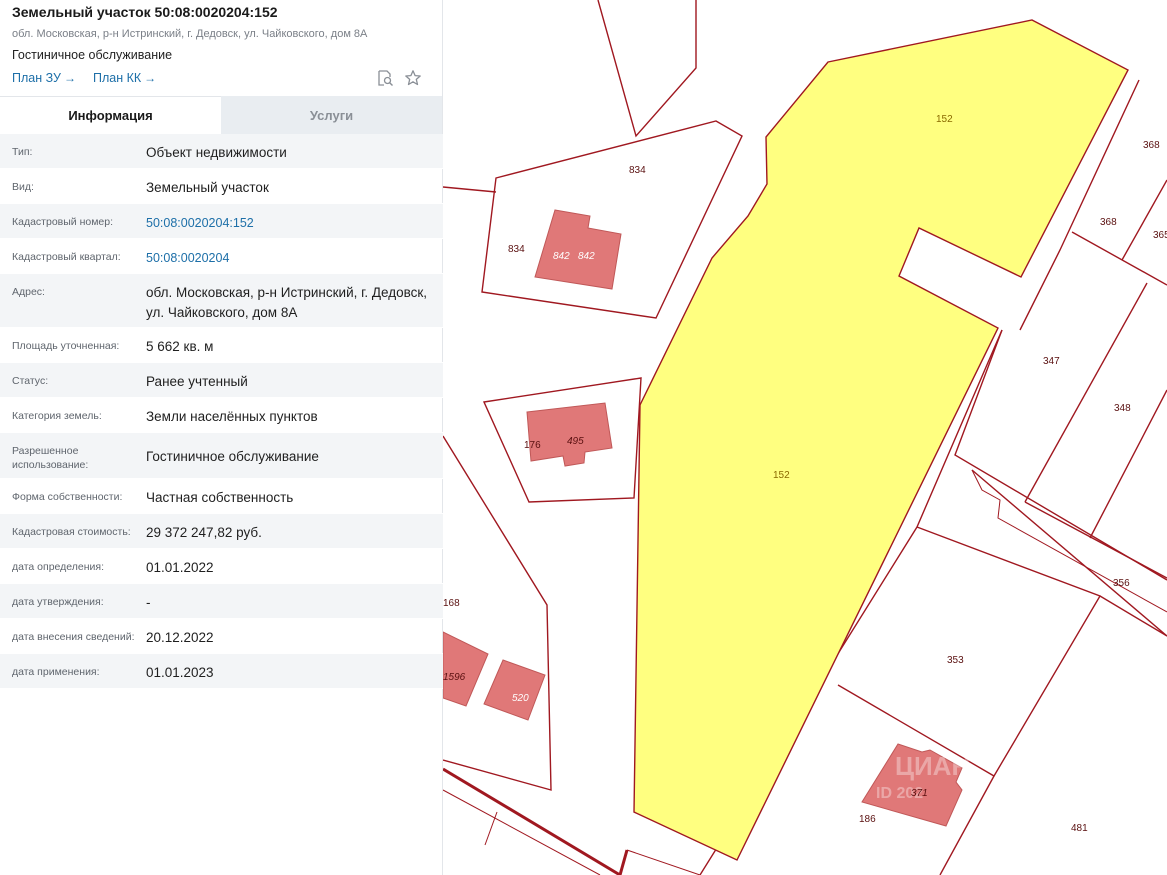  I want to click on label-348: 348, so click(1122, 408).